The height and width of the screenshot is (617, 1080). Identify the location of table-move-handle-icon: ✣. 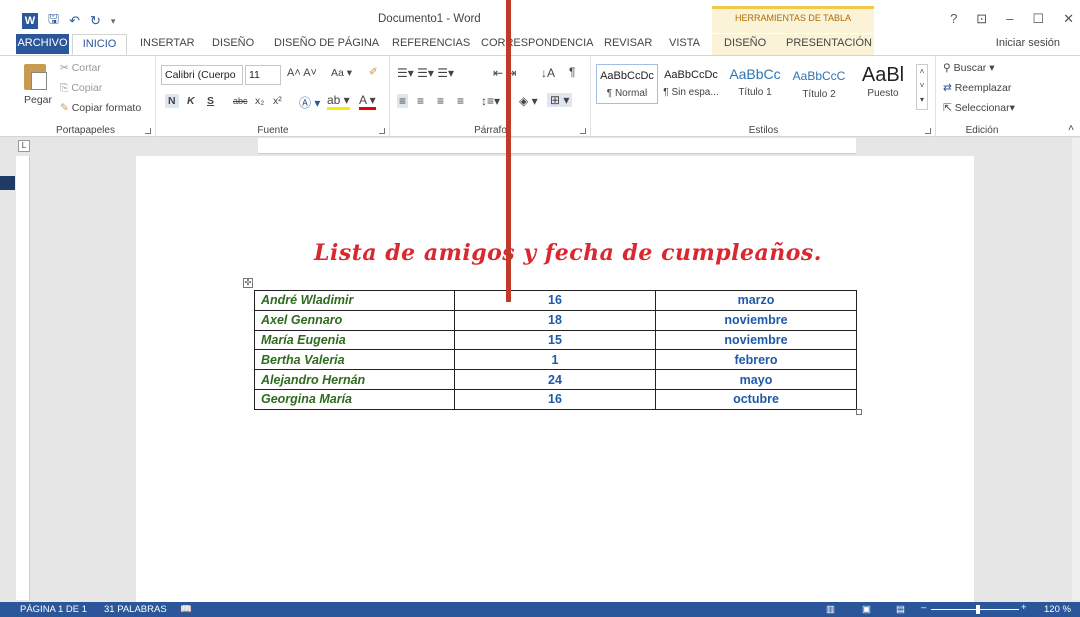
(248, 283).